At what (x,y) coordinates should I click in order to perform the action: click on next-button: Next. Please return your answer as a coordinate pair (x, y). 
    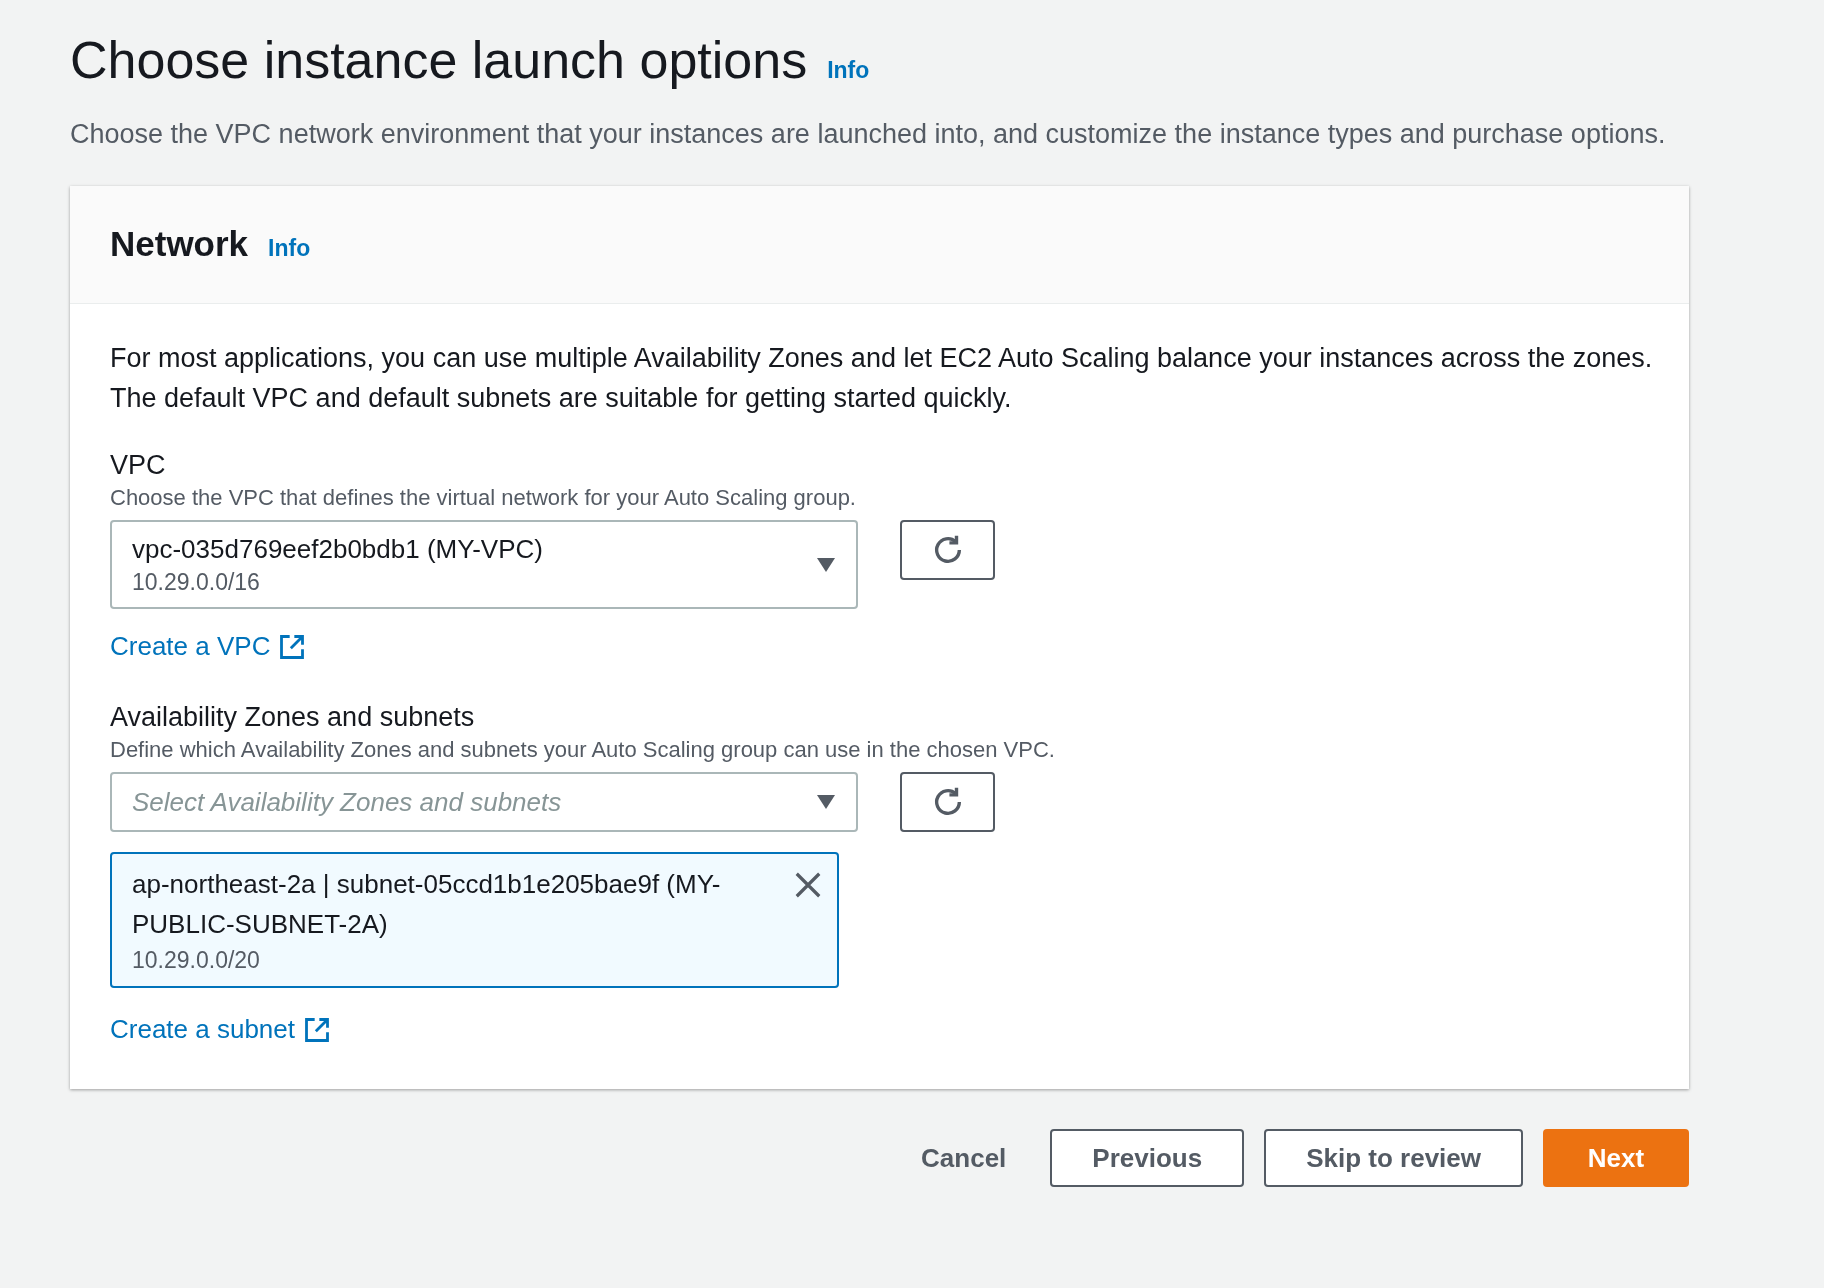
    Looking at the image, I should click on (1616, 1158).